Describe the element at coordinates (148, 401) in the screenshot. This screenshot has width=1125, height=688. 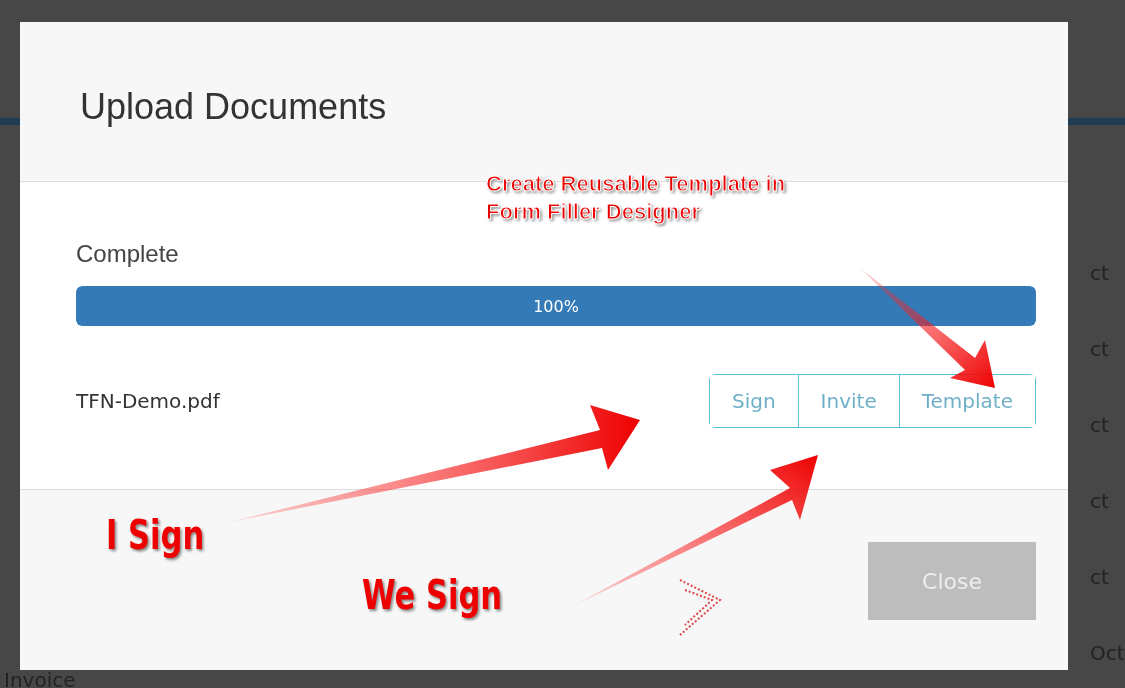
I see `file-name: TFN-Demo.pdf` at that location.